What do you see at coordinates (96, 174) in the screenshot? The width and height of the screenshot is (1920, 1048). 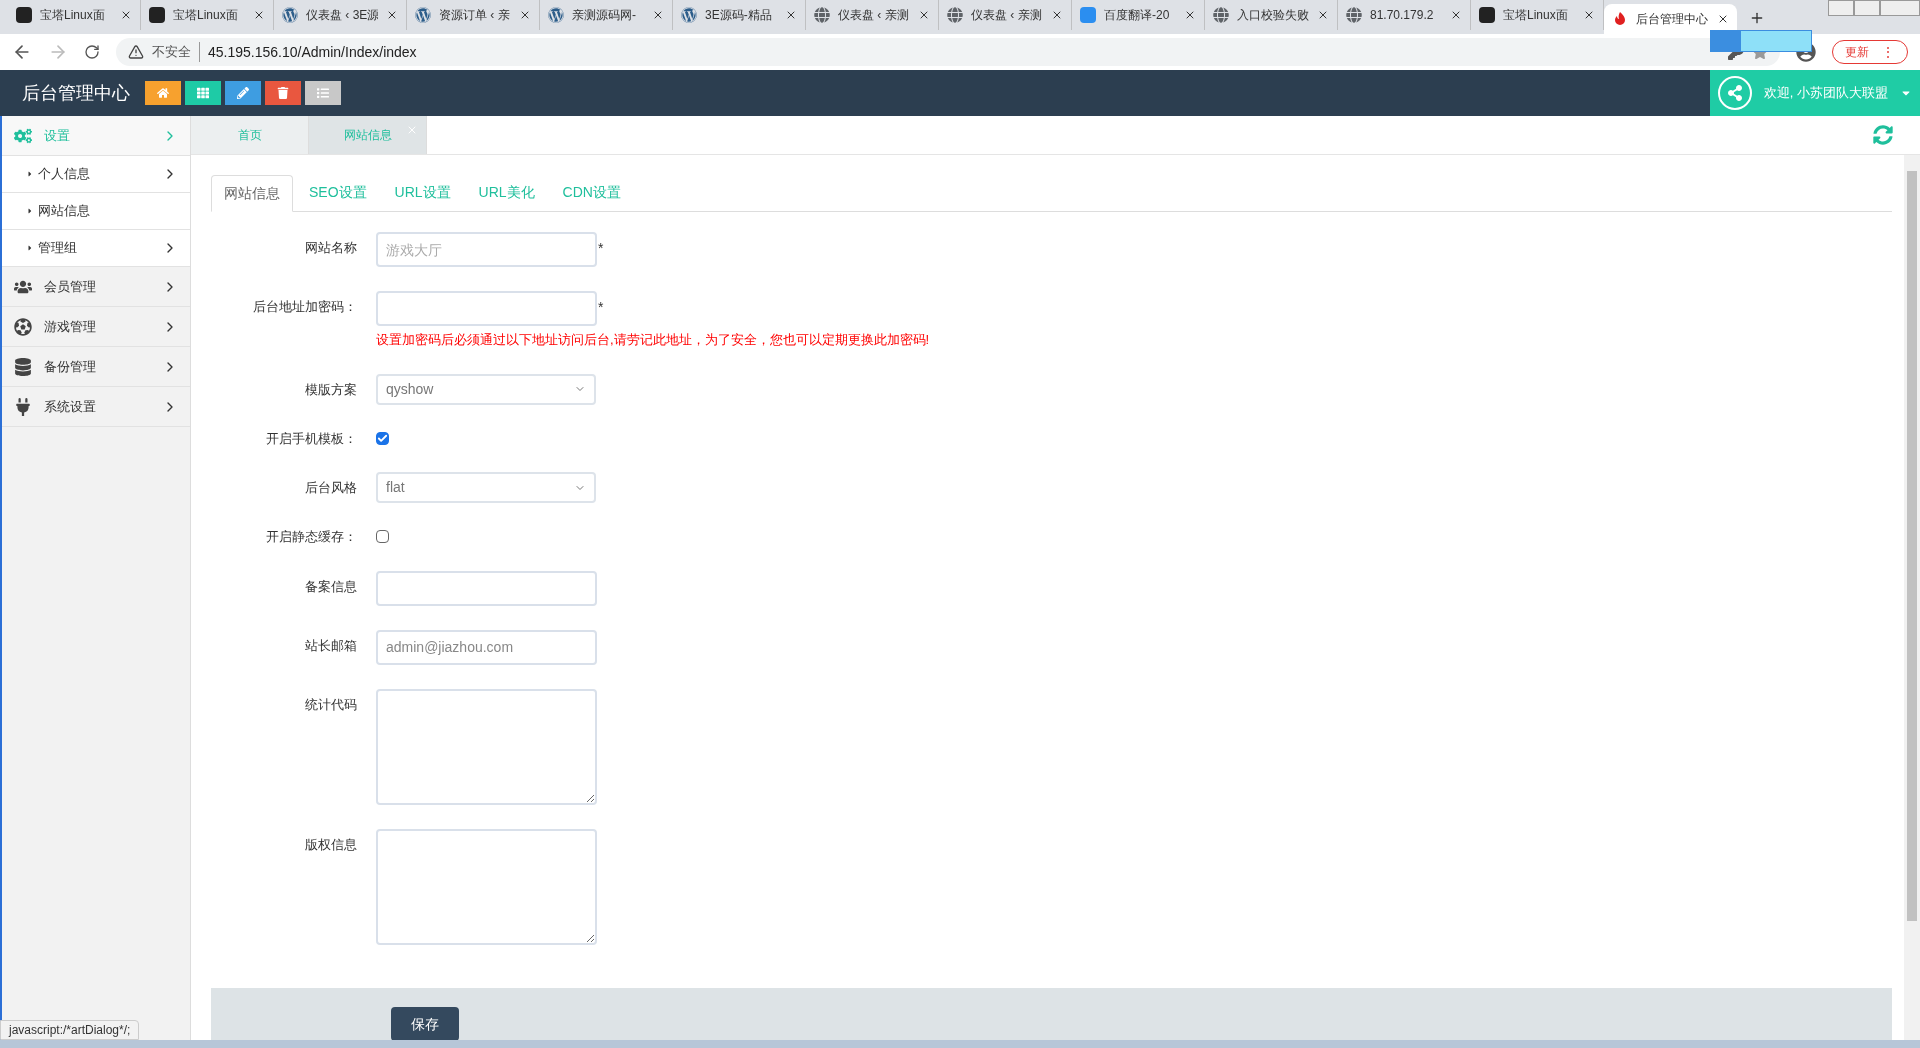 I see `sidebar-subitem: 个人信息` at bounding box center [96, 174].